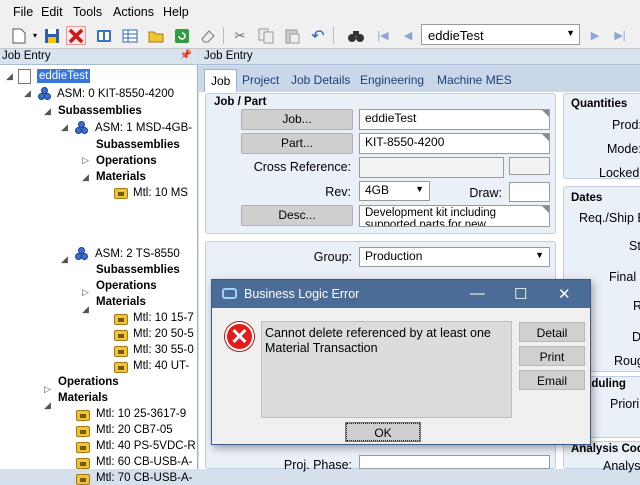  What do you see at coordinates (134, 430) in the screenshot?
I see `tree-node-material: Mtl: 20 CB7-05` at bounding box center [134, 430].